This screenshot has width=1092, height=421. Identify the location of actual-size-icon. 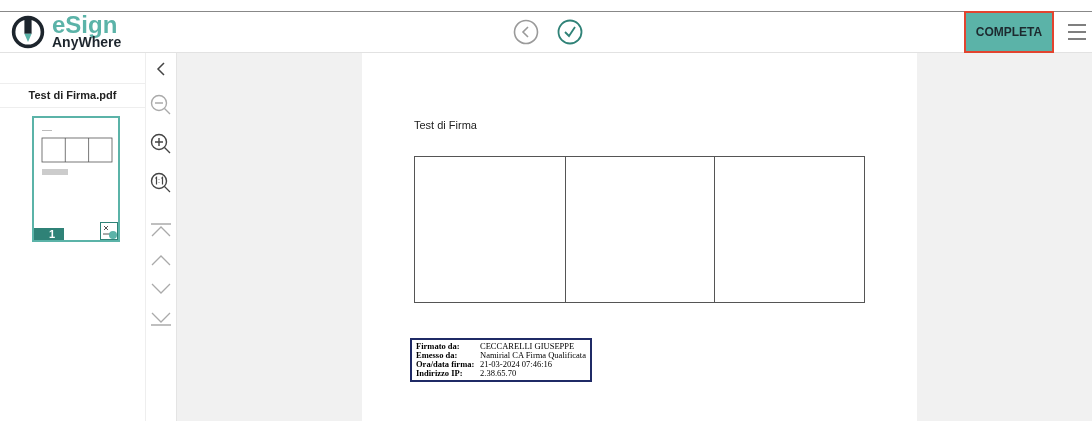
(161, 183).